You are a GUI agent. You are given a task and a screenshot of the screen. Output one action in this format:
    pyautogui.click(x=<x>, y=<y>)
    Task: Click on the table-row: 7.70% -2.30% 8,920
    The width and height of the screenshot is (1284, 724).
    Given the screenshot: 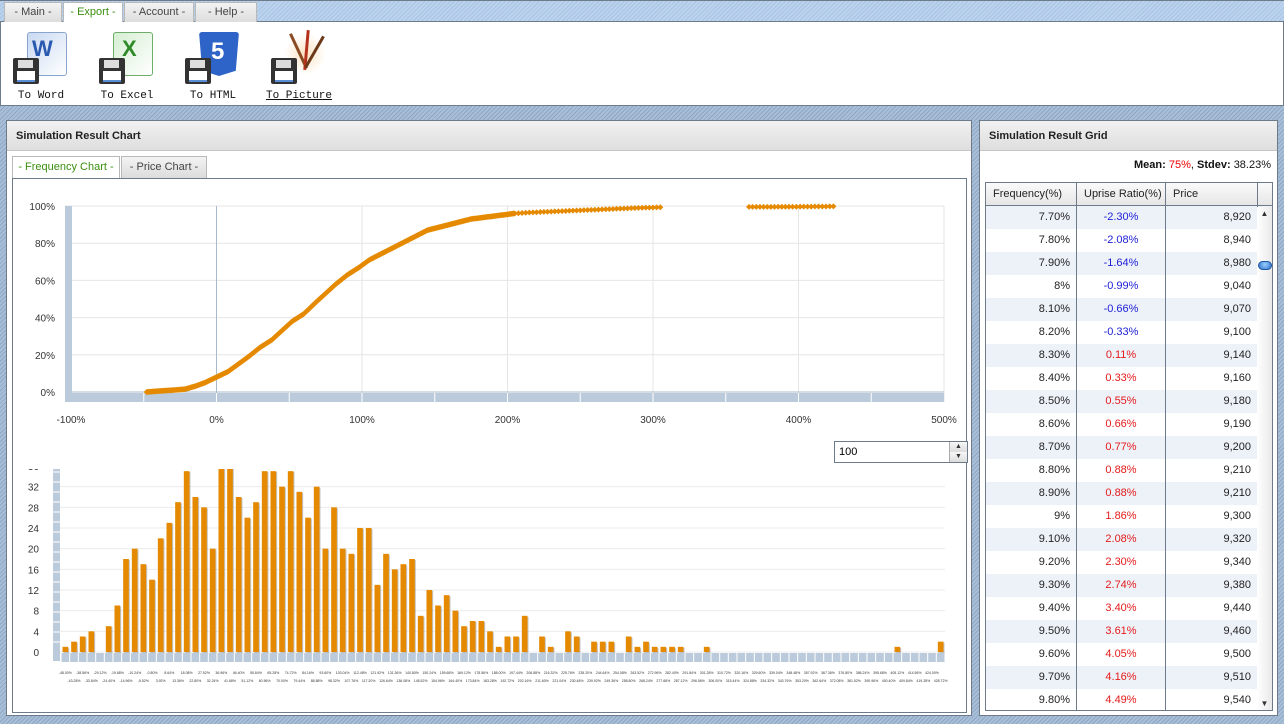 What is the action you would take?
    pyautogui.click(x=1129, y=217)
    